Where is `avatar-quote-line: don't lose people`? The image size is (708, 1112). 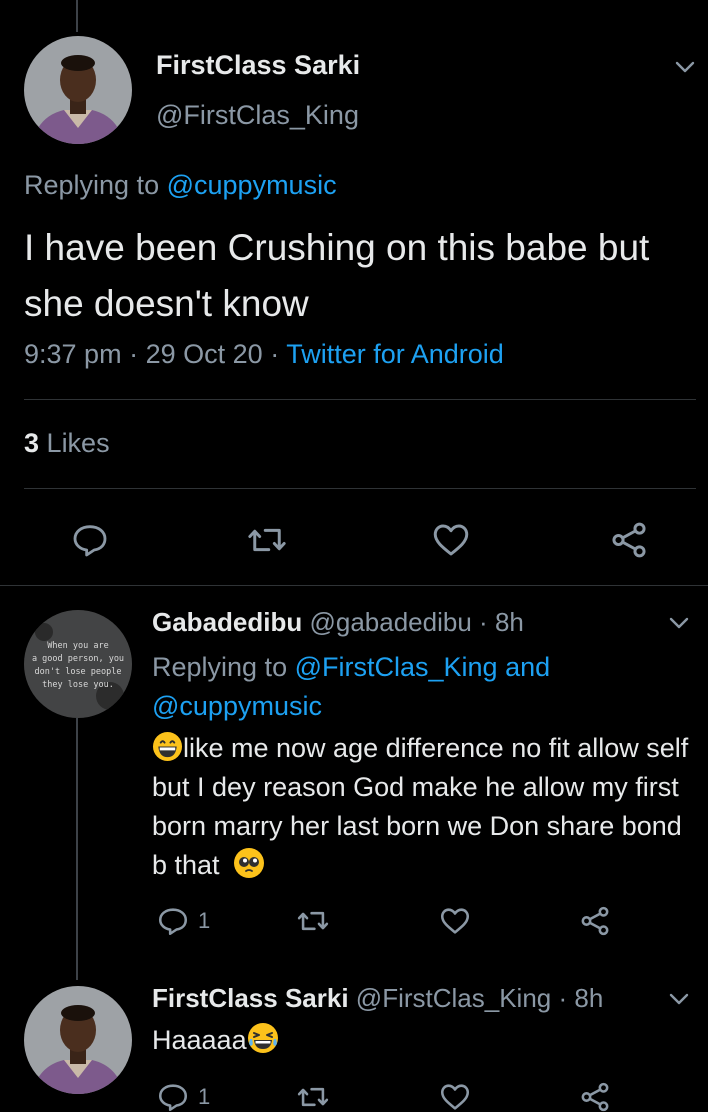 avatar-quote-line: don't lose people is located at coordinates (78, 672).